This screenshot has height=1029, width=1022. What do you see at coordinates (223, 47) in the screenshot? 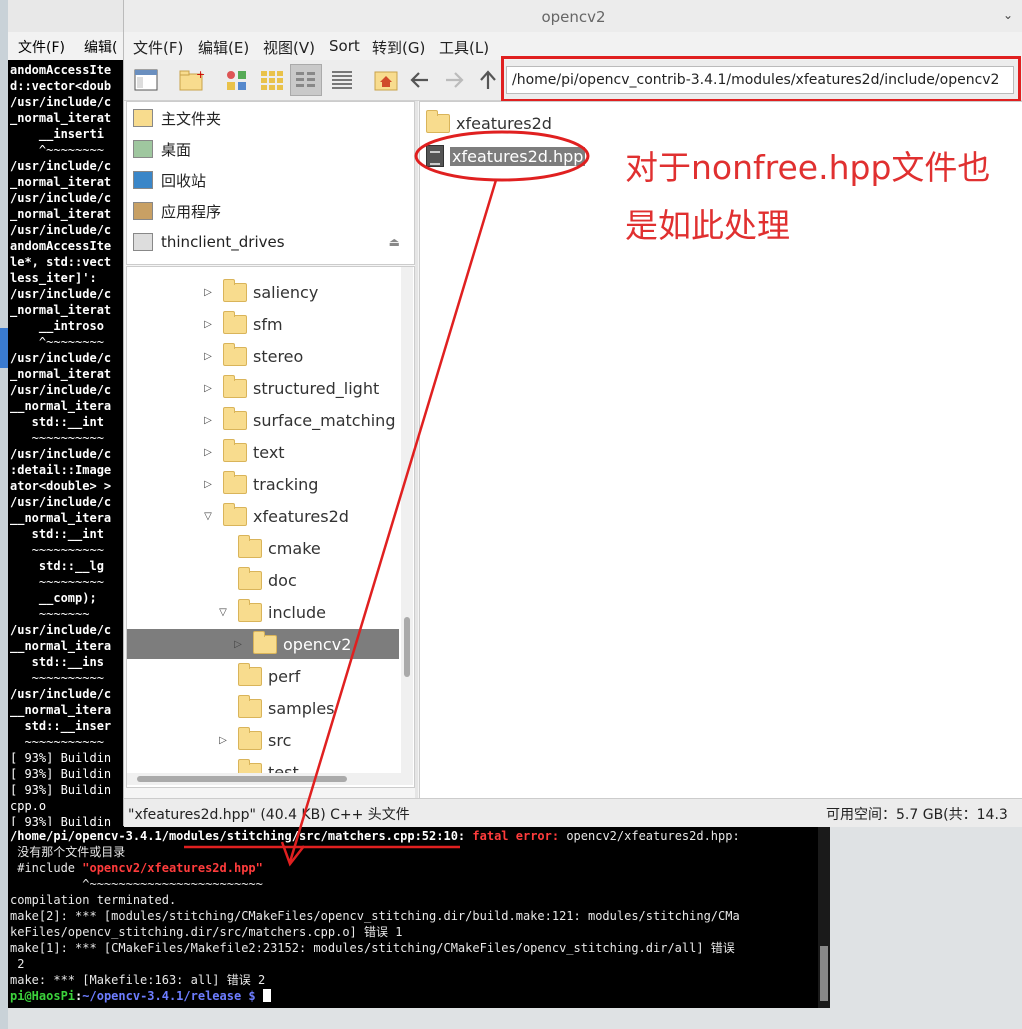
I see `menu-edit: 编辑(E)` at bounding box center [223, 47].